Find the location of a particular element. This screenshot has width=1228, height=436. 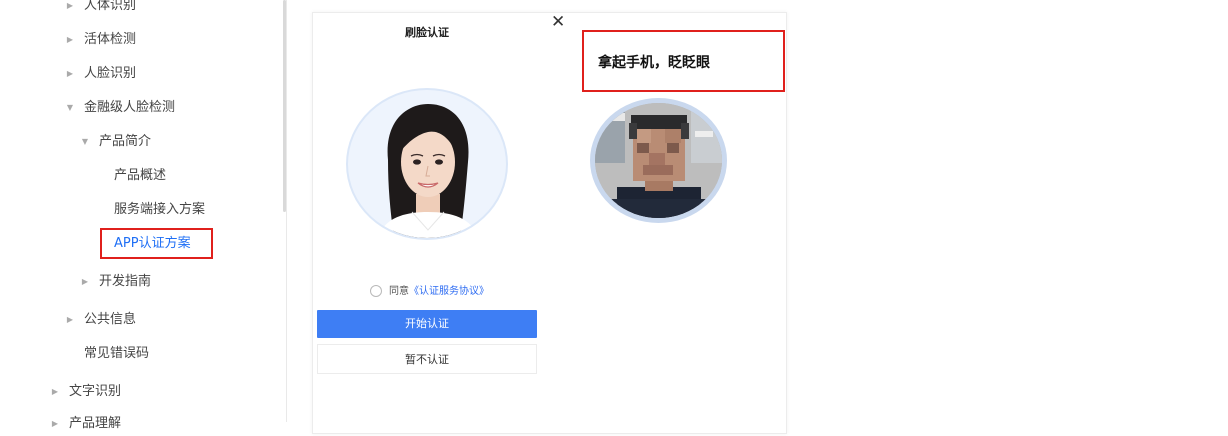

sidebar-item-financial-face-detection: ▼ 金融级人脸检测 is located at coordinates (121, 108).